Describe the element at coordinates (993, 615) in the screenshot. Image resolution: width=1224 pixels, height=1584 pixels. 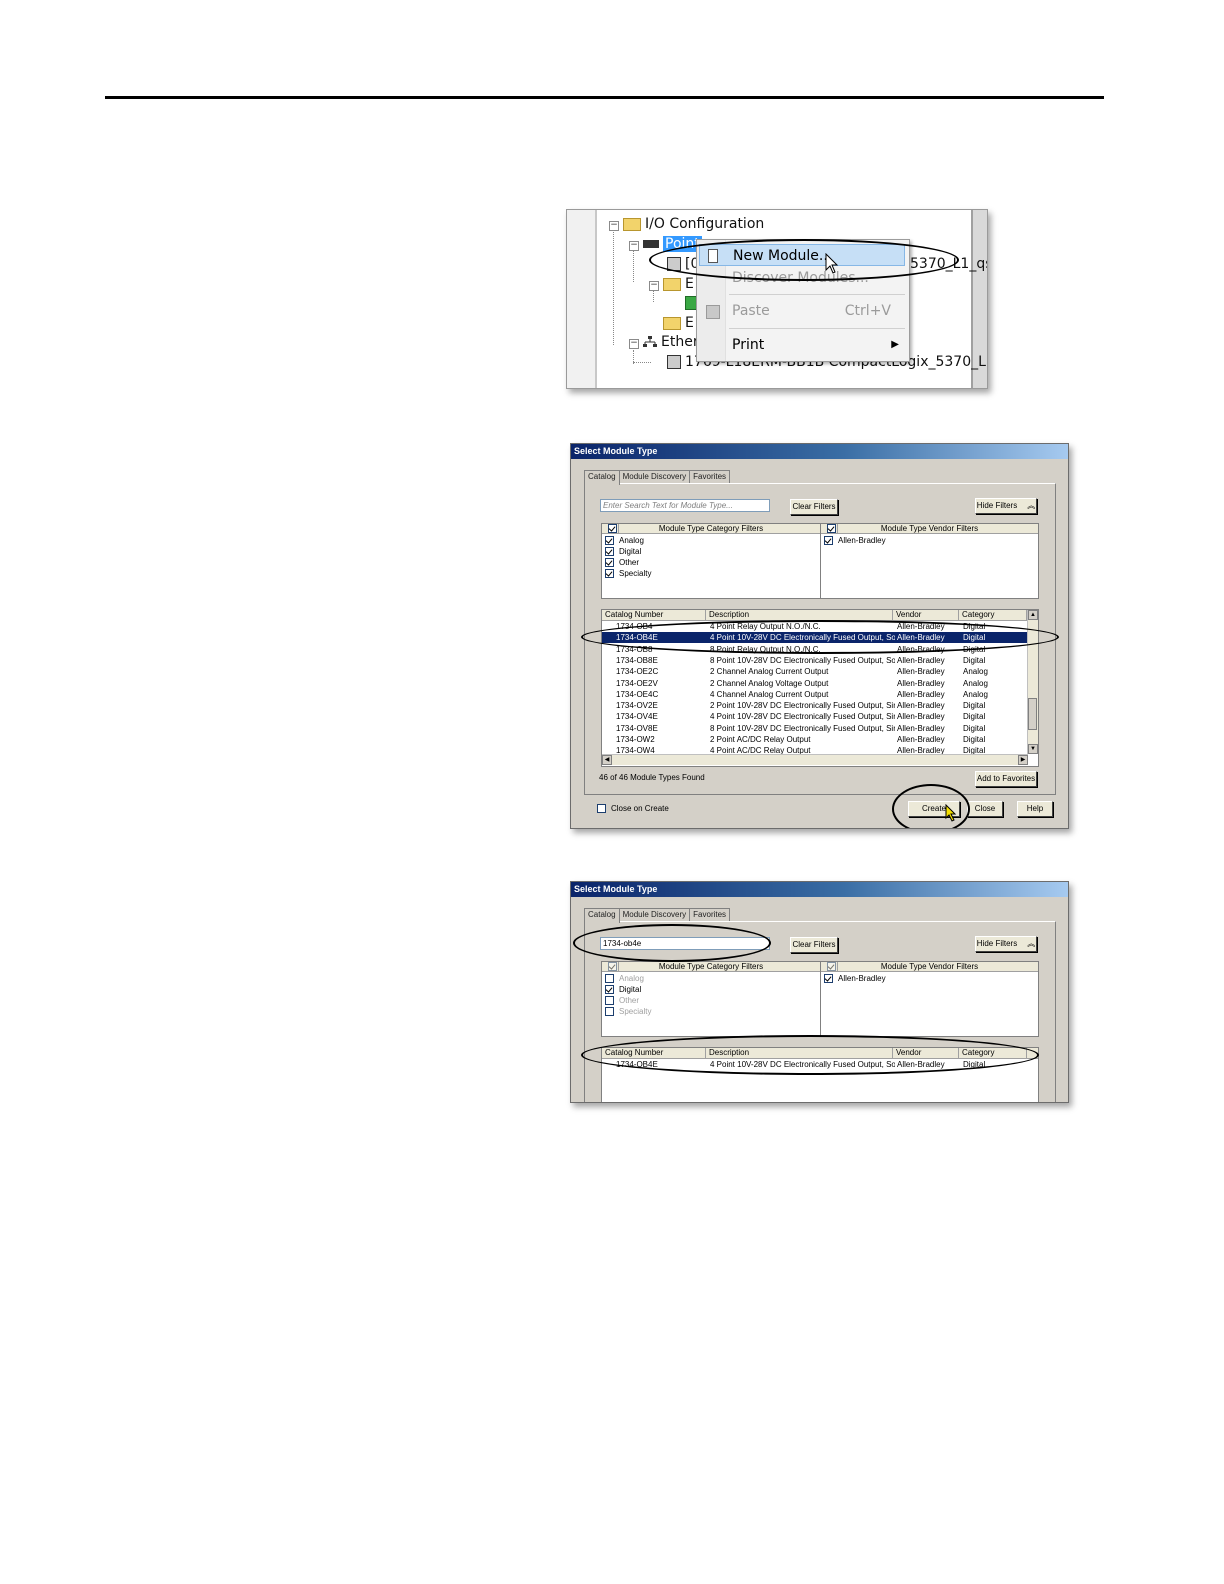
I see `column-category: Category` at that location.